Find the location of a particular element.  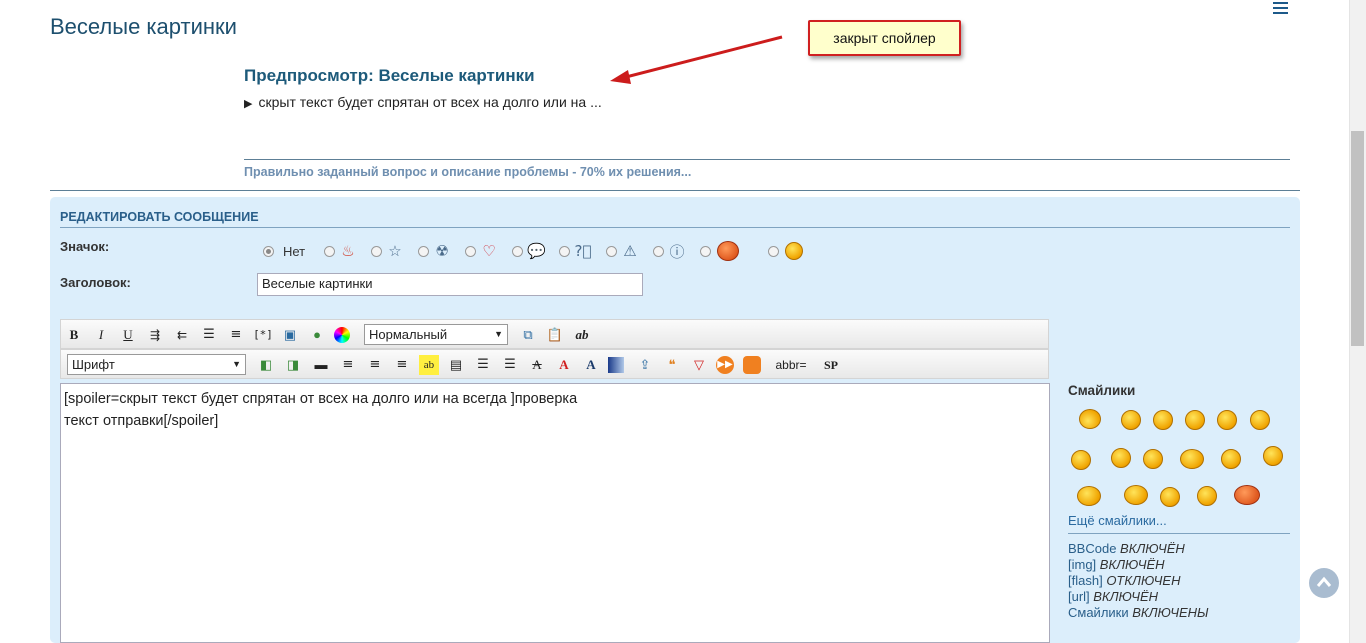

scroll-to-top-button is located at coordinates (1324, 583).